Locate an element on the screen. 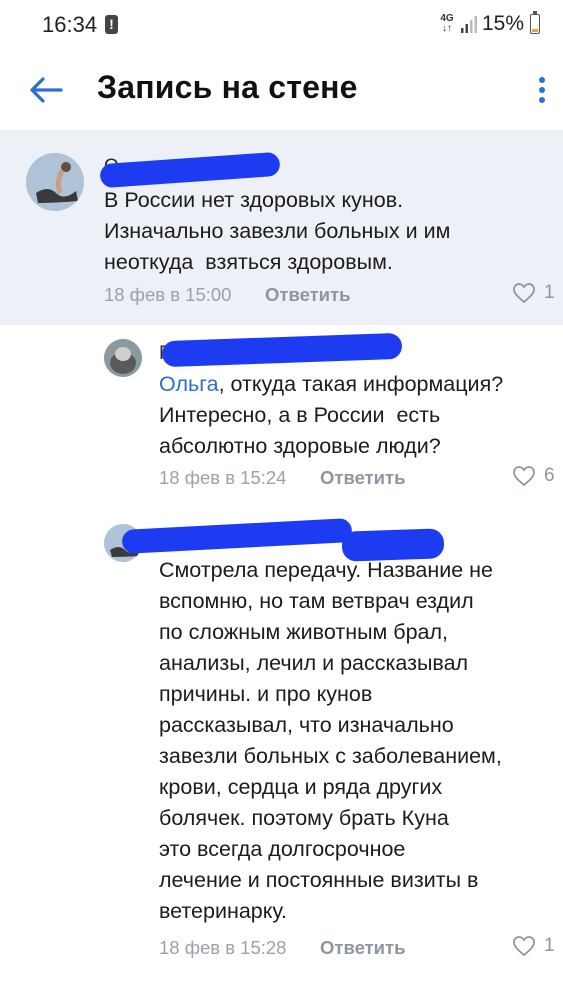 Image resolution: width=563 pixels, height=1000 pixels. signal-icon is located at coordinates (469, 24).